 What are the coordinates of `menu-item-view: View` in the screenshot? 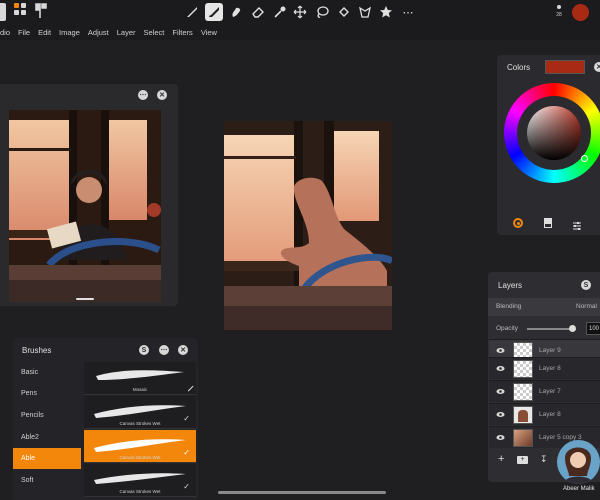 It's located at (209, 32).